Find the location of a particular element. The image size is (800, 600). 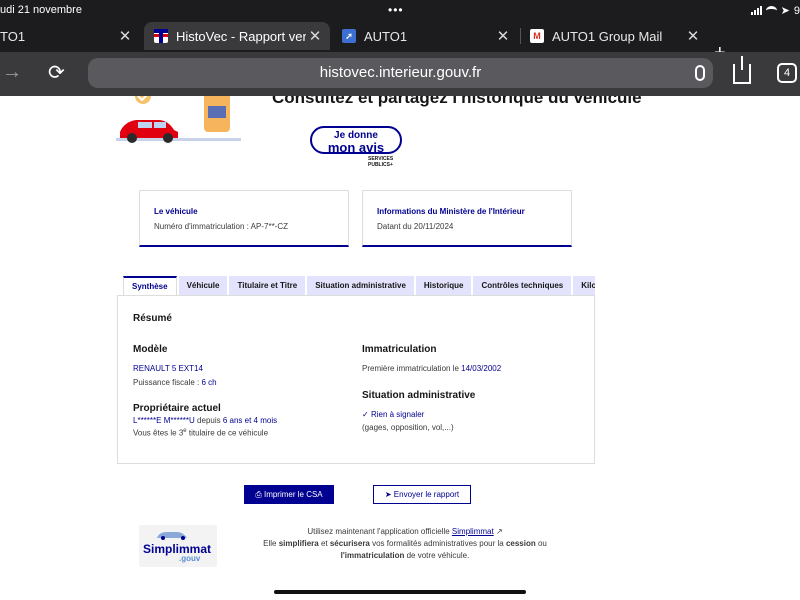

print-csa-label: Imprimer le CSA is located at coordinates (293, 494).